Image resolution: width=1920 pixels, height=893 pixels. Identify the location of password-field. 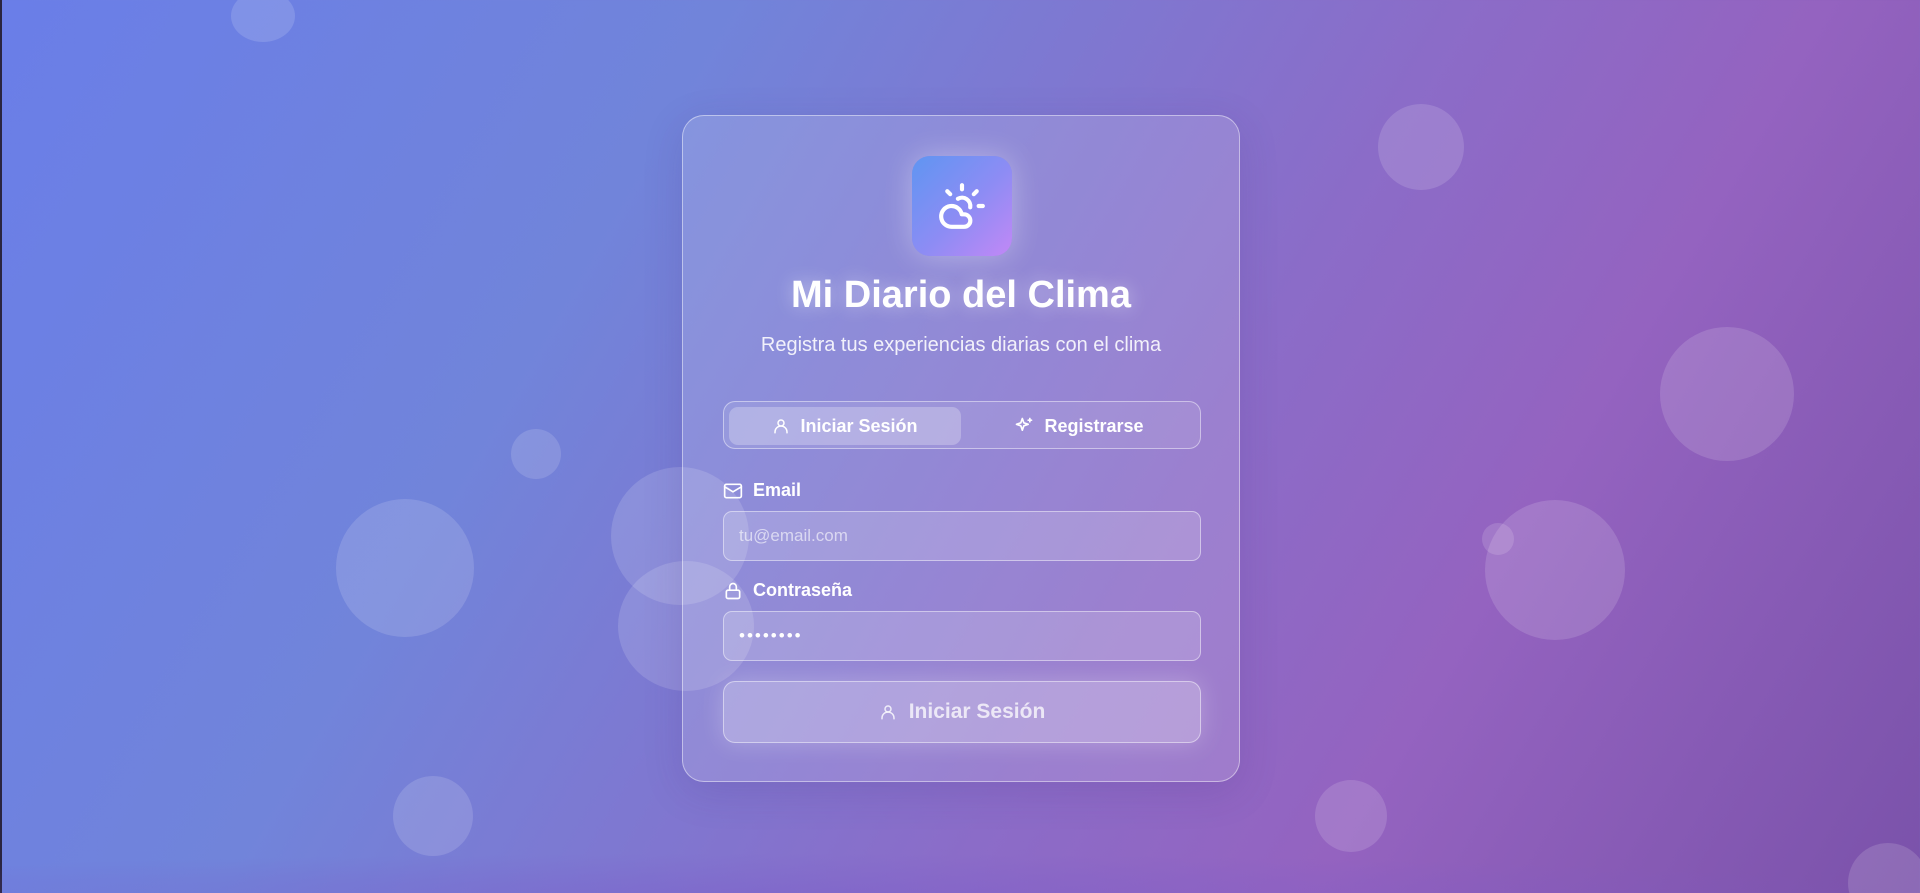
(962, 636).